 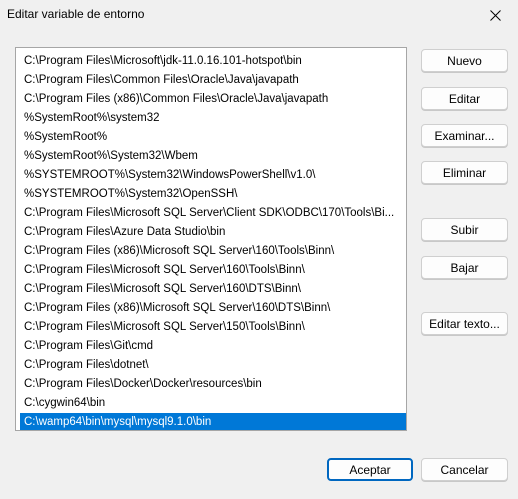 What do you see at coordinates (464, 229) in the screenshot?
I see `move-up-button: Subir` at bounding box center [464, 229].